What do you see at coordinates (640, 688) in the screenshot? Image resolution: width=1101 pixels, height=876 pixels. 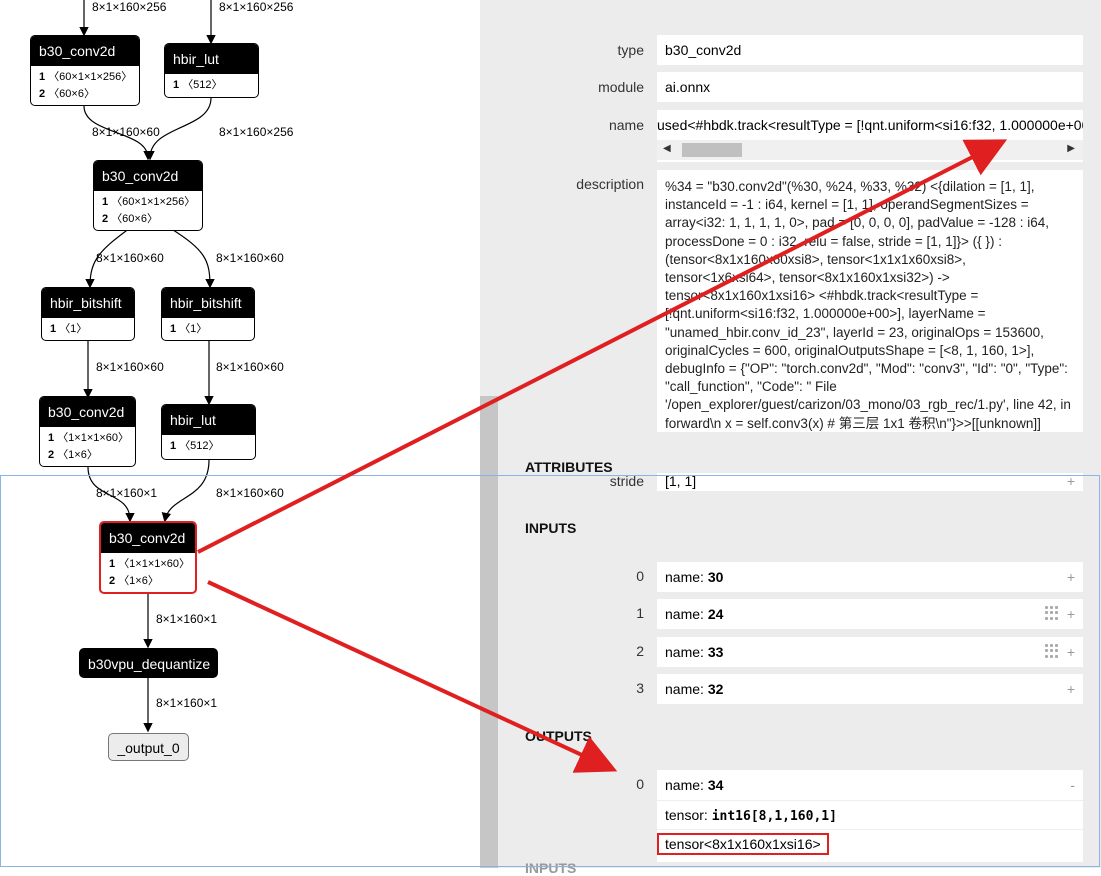 I see `input-index: 3` at bounding box center [640, 688].